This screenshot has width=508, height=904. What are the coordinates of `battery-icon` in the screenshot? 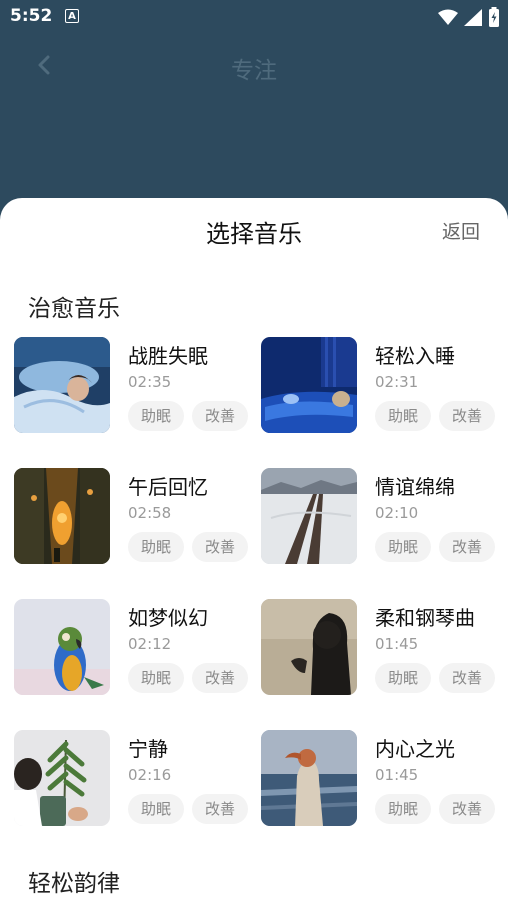 It's located at (494, 17).